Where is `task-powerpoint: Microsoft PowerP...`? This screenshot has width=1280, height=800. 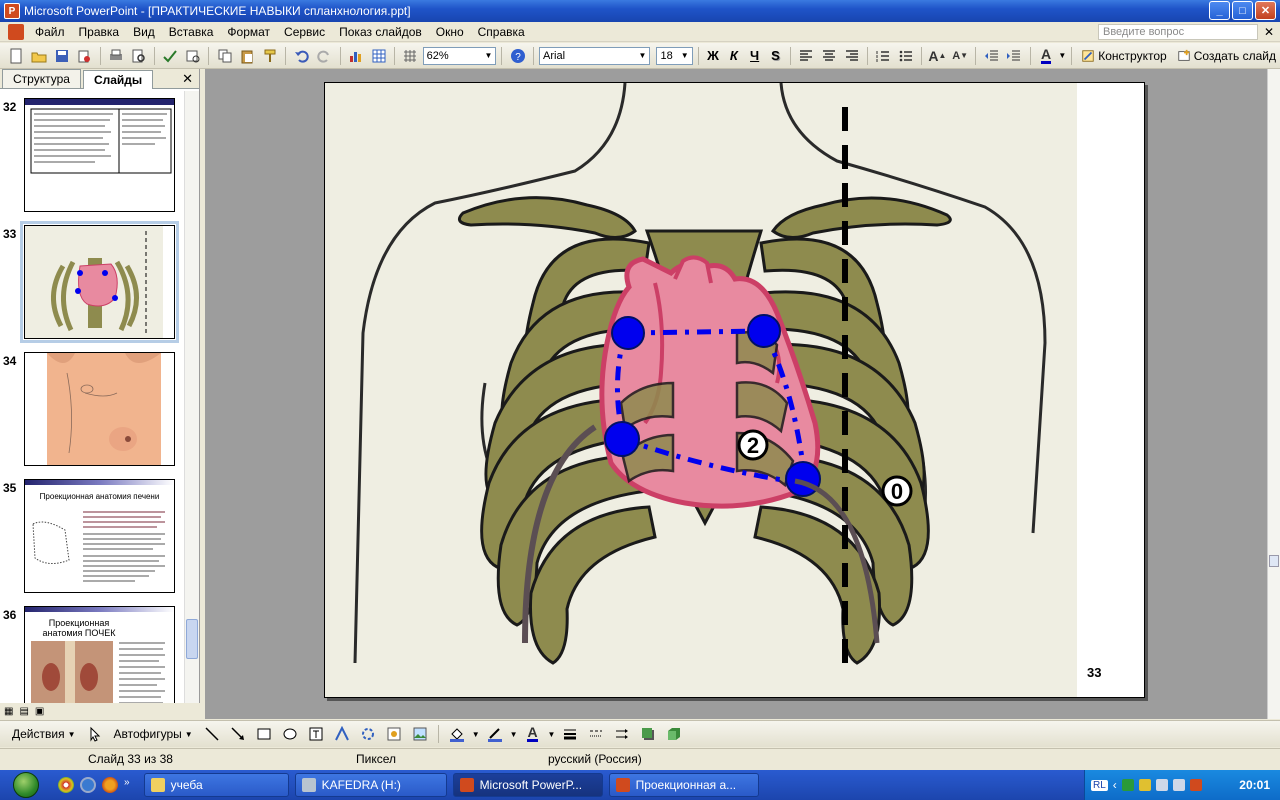
task-powerpoint: Microsoft PowerP... is located at coordinates (527, 785).